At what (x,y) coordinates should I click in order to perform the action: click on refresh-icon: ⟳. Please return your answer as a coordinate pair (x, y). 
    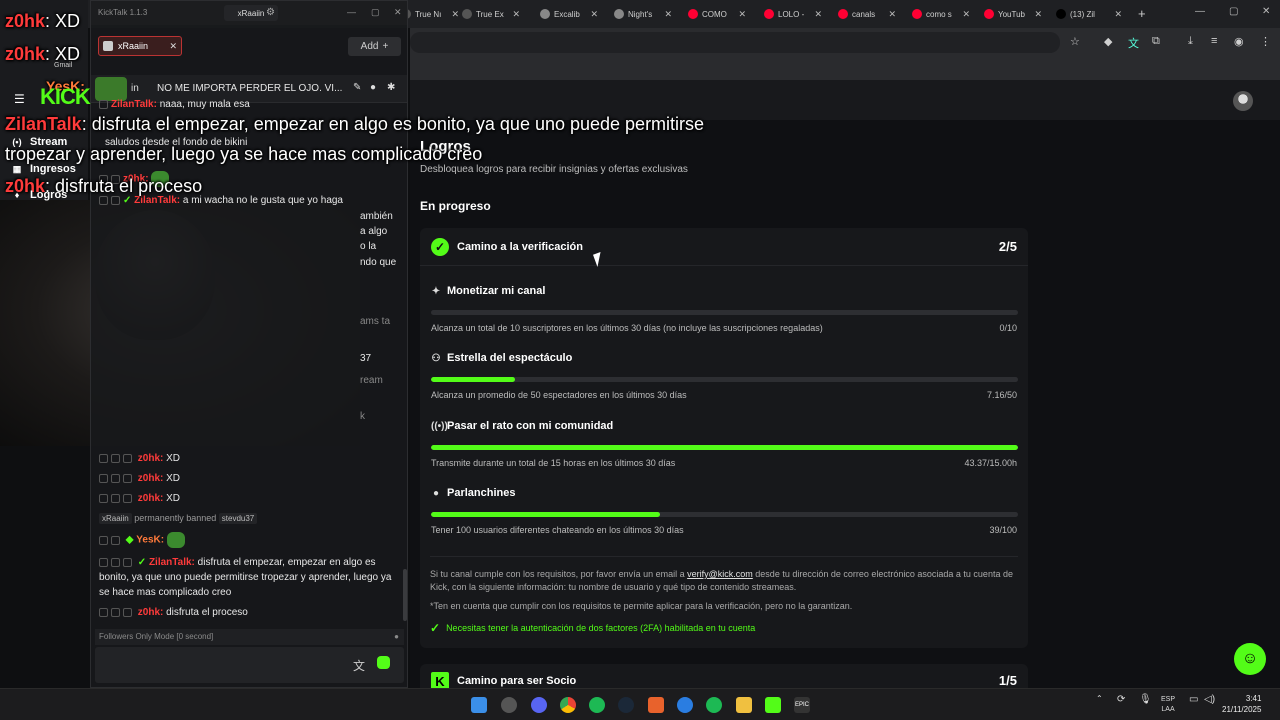
    Looking at the image, I should click on (1121, 699).